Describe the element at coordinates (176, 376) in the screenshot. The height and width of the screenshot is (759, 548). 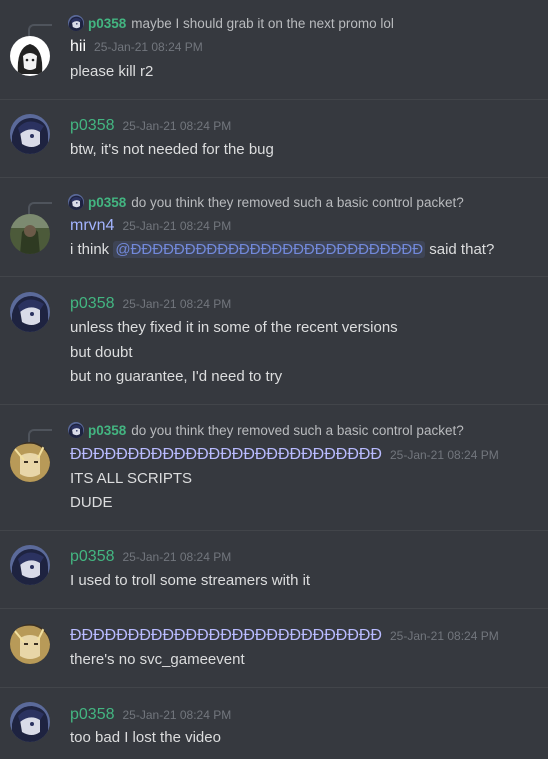
I see `message-line: but no guarantee, I'd need to try` at that location.